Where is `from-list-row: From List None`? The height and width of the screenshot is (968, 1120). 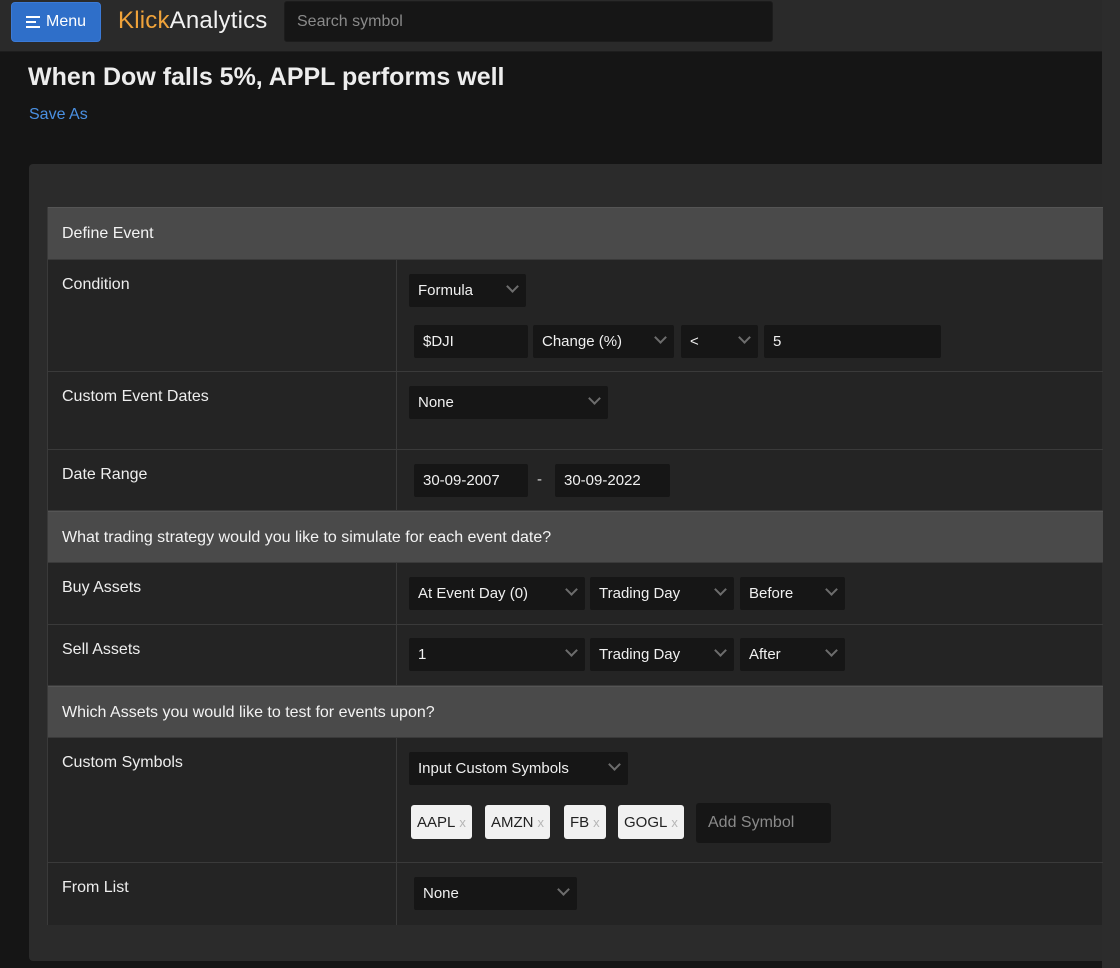 from-list-row: From List None is located at coordinates (575, 894).